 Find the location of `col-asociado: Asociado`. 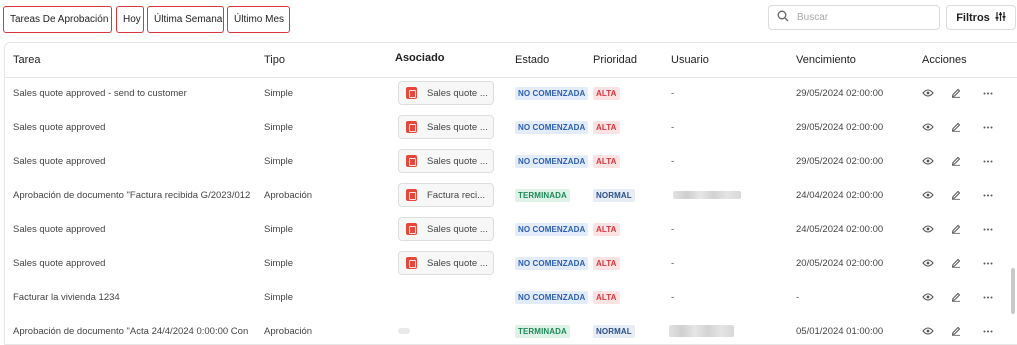

col-asociado: Asociado is located at coordinates (420, 58).